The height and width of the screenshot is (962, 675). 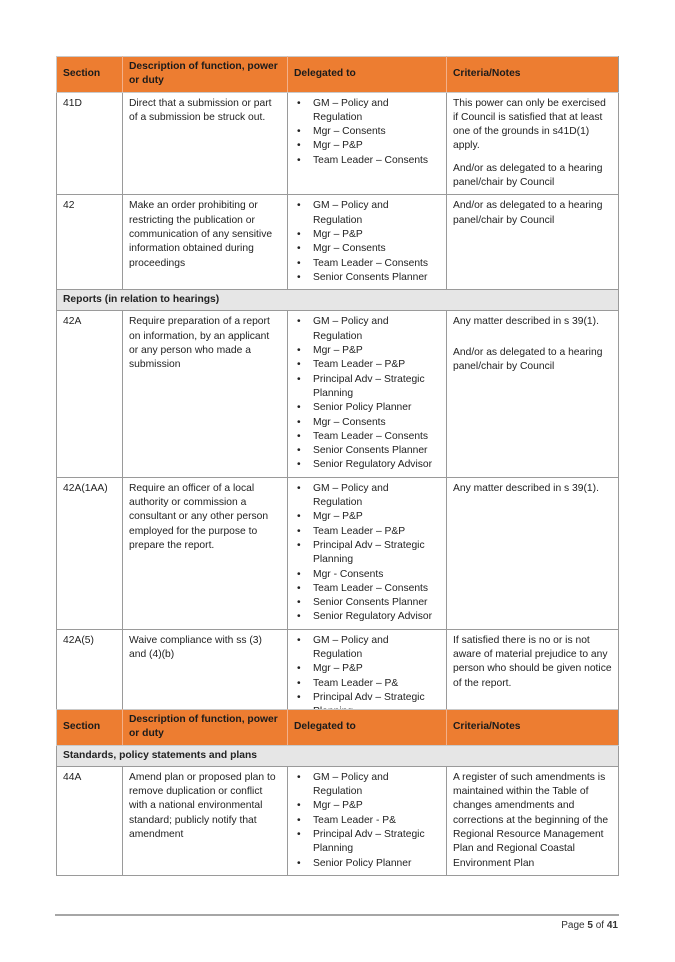 What do you see at coordinates (368, 684) in the screenshot?
I see `delegate-list-item: Team Leader – P&` at bounding box center [368, 684].